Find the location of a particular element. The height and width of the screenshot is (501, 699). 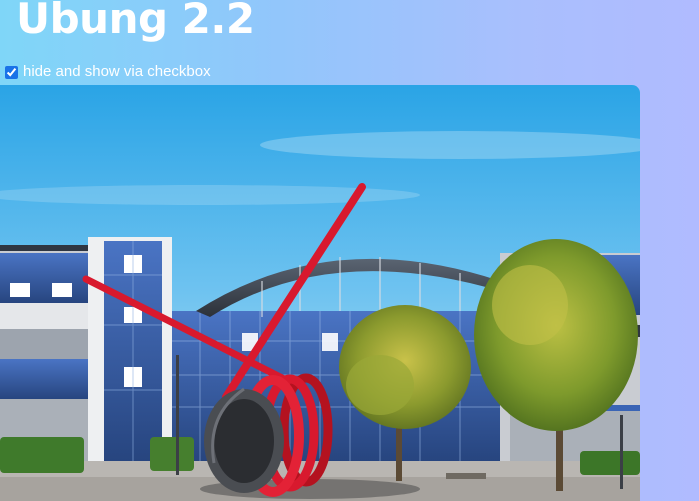

page-title: Übung 2.2 is located at coordinates (135, 21).